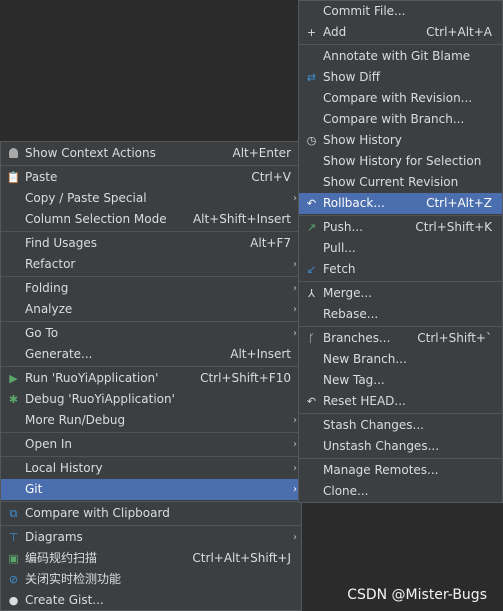  Describe the element at coordinates (311, 293) in the screenshot. I see `merge-icon: ⅄` at that location.